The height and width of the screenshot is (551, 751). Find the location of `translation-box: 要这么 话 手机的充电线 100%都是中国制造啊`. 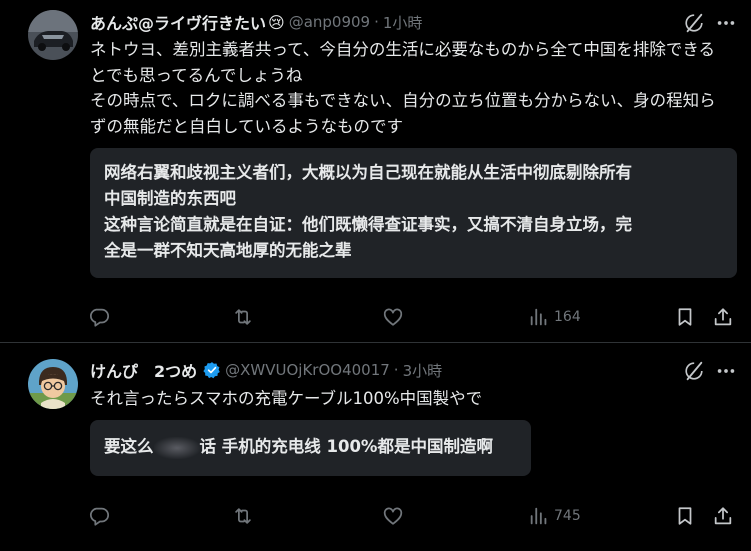

translation-box: 要这么 话 手机的充电线 100%都是中国制造啊 is located at coordinates (310, 448).